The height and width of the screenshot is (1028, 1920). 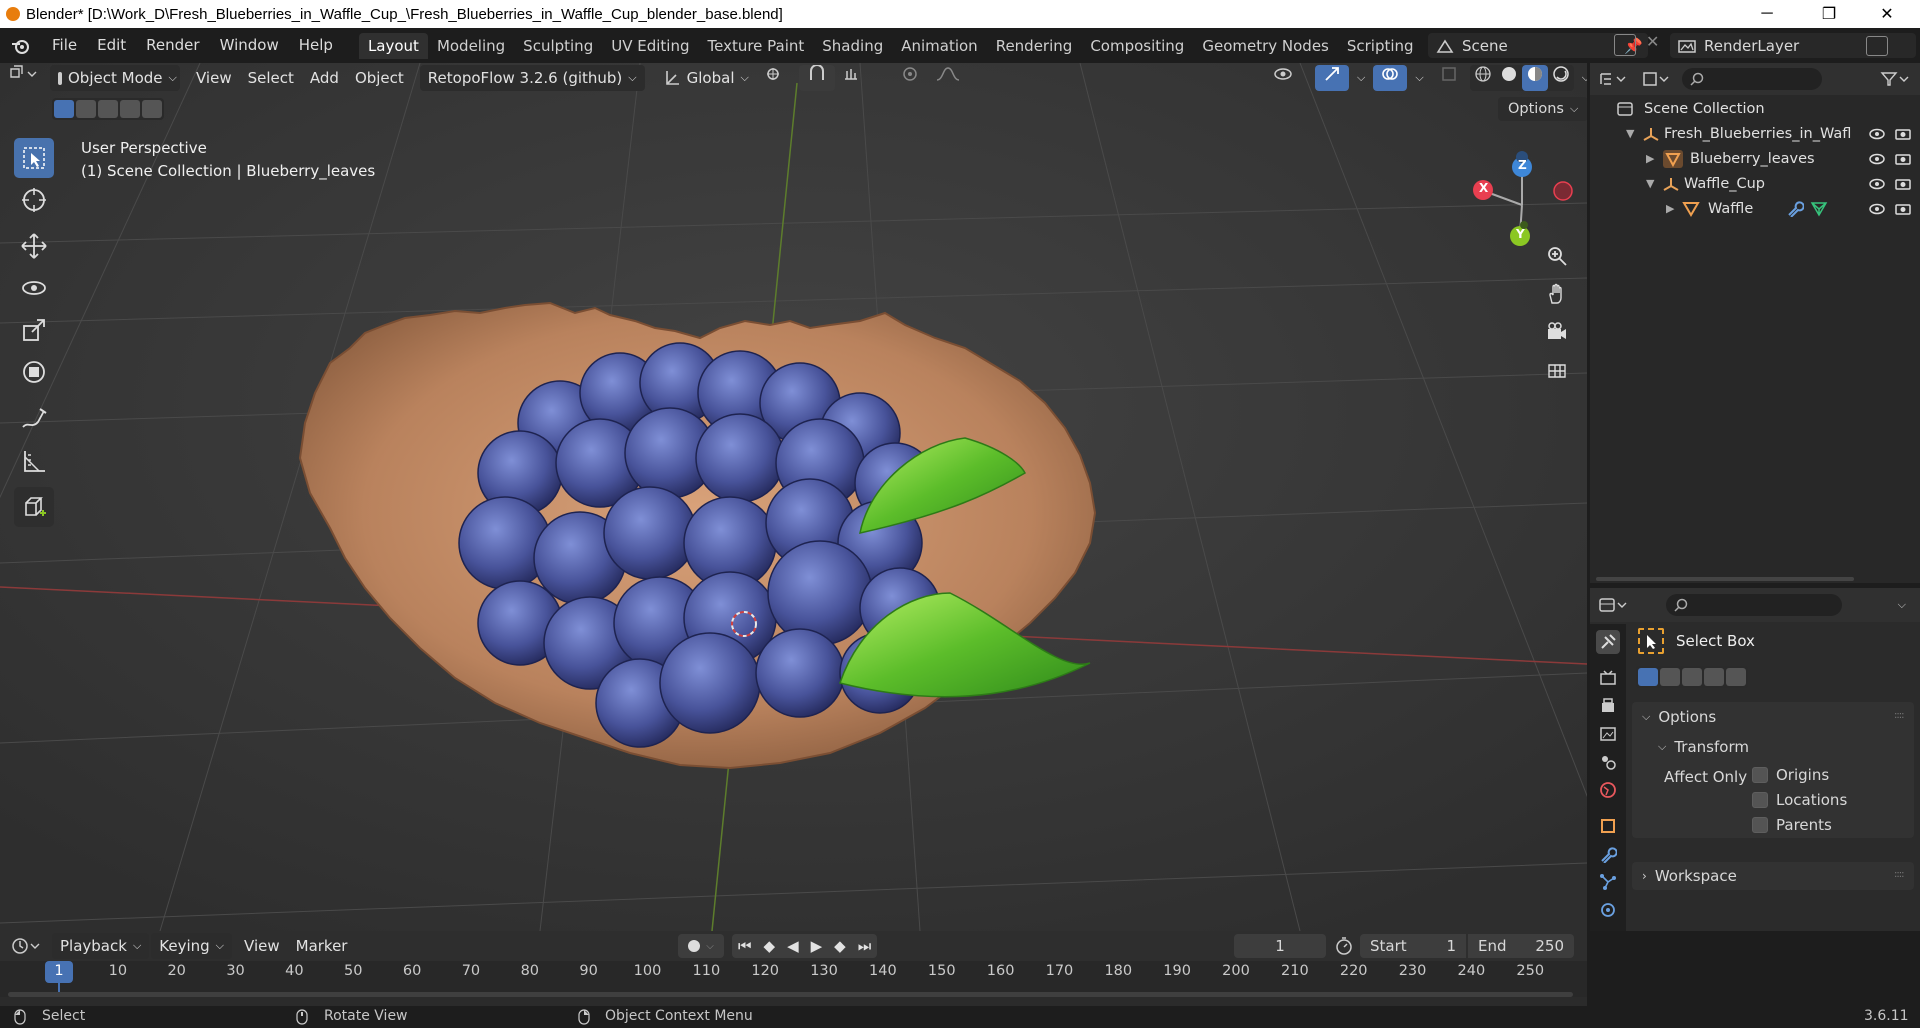 I want to click on wrench-modifier-icon, so click(x=1795, y=208).